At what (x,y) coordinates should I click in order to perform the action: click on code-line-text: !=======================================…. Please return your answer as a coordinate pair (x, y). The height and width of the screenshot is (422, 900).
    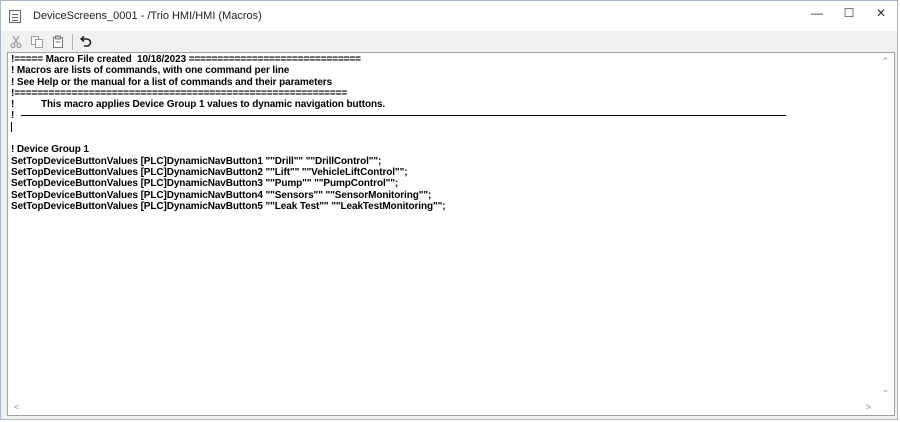
    Looking at the image, I should click on (179, 93).